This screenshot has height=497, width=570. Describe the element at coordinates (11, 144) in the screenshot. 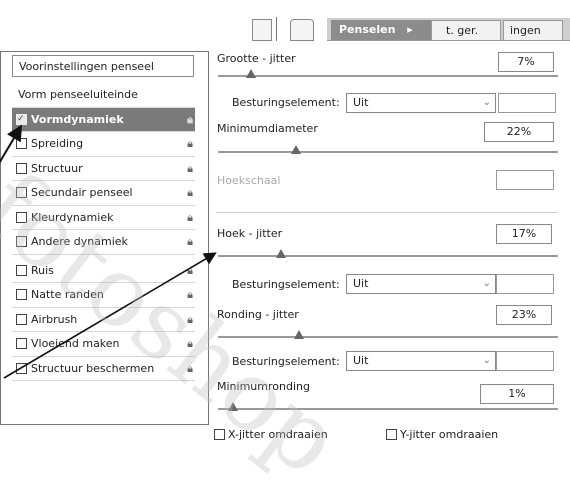

I see `arrow-vormdynamiek` at that location.